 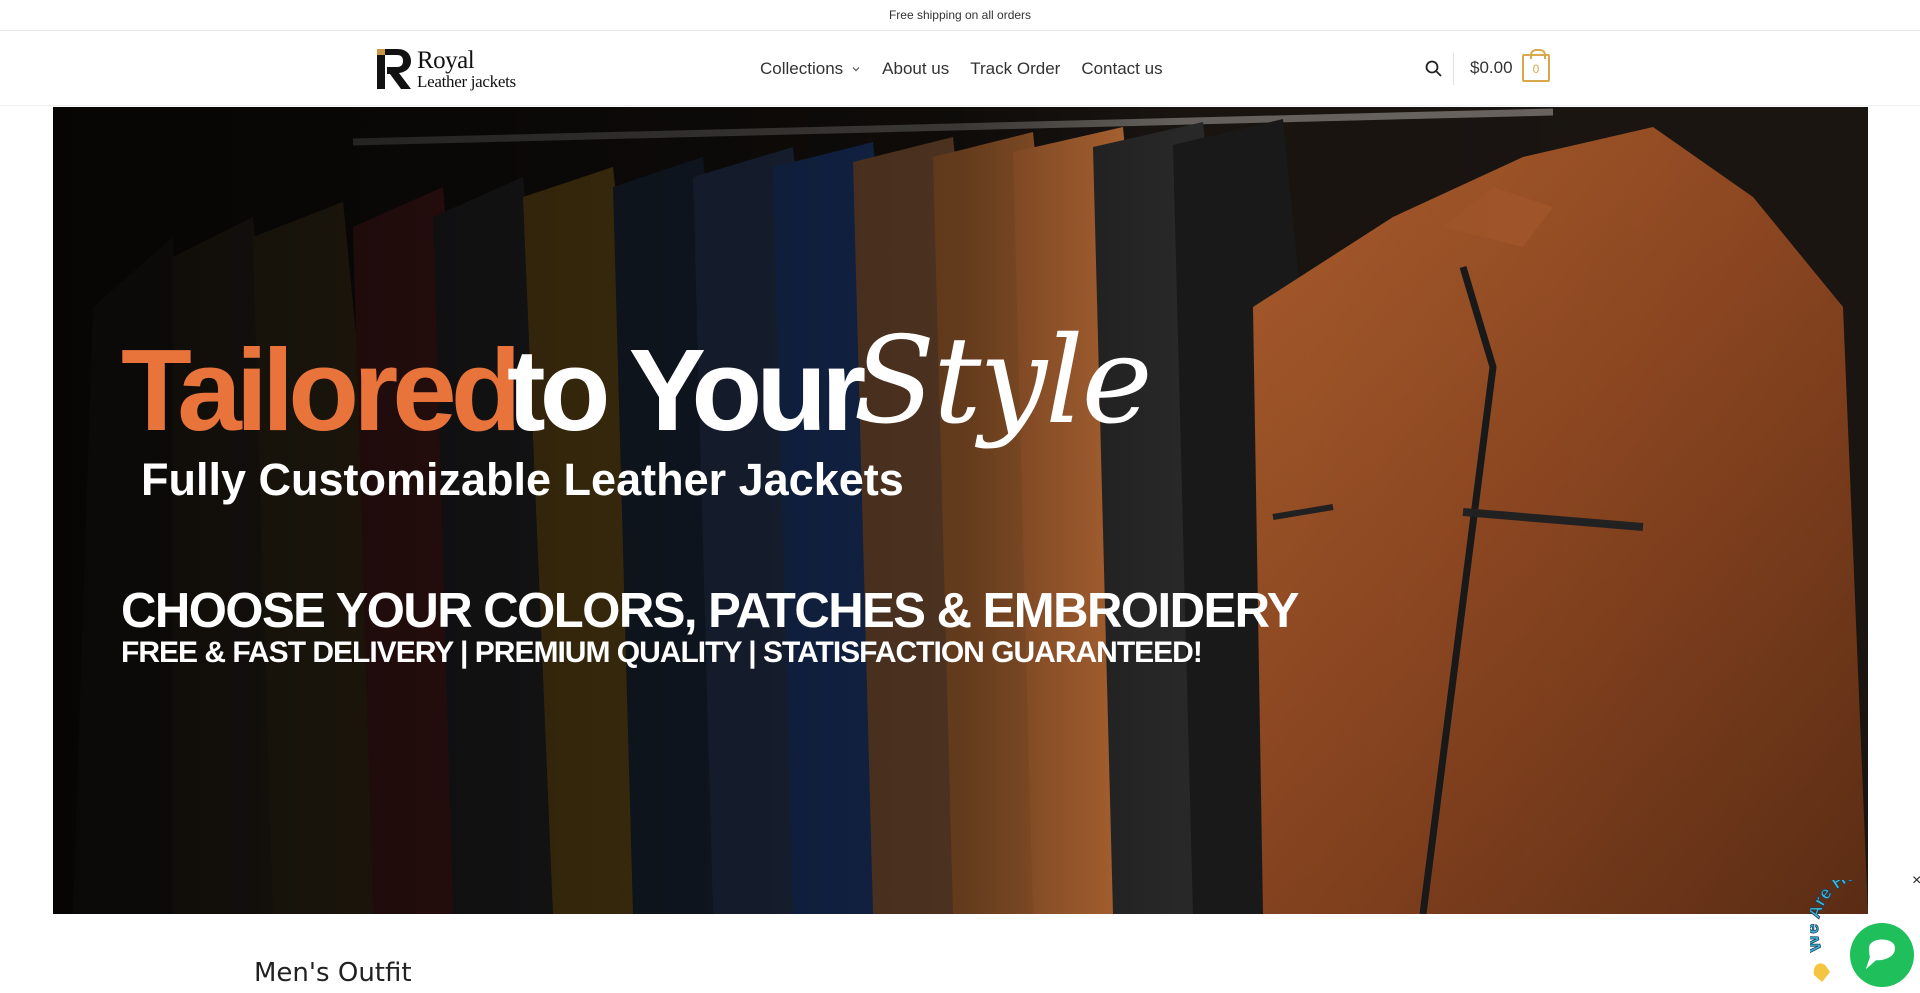 What do you see at coordinates (446, 60) in the screenshot?
I see `logo-text-royal: Royal` at bounding box center [446, 60].